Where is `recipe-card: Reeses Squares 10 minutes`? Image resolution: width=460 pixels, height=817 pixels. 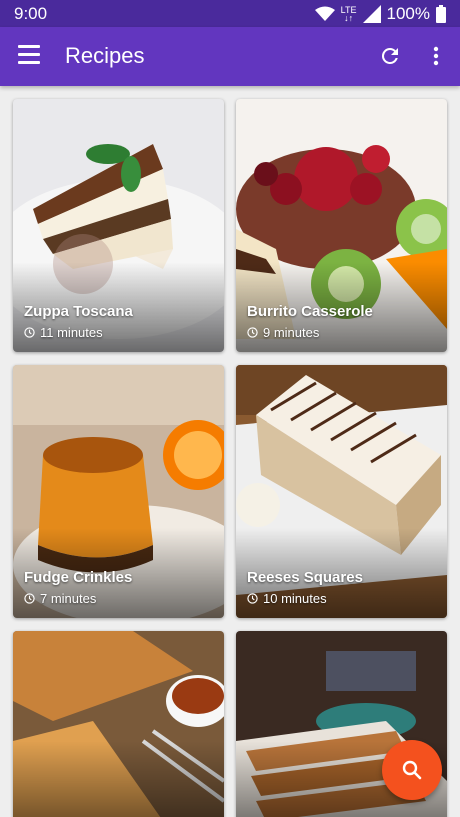
recipe-card: Reeses Squares 10 minutes is located at coordinates (341, 491).